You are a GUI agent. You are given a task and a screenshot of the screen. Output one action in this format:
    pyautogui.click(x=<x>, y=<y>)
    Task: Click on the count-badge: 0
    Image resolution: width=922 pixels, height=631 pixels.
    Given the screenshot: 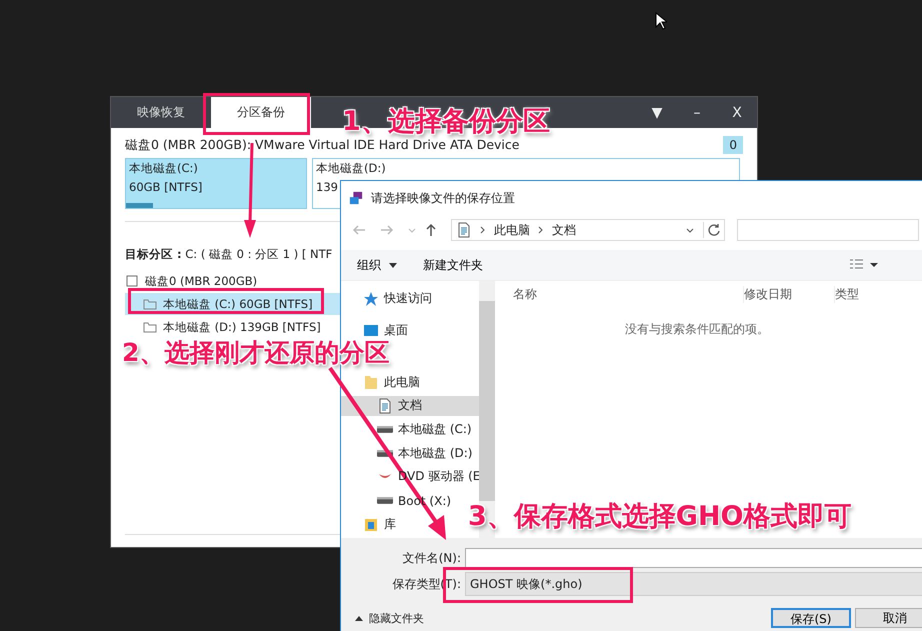 What is the action you would take?
    pyautogui.click(x=733, y=145)
    